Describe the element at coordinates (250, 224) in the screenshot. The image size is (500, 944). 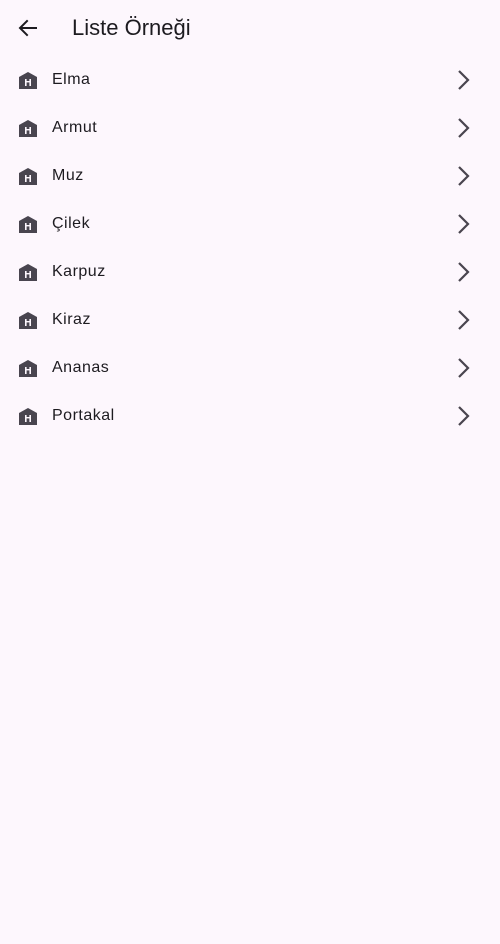
I see `list-item: Çilek` at that location.